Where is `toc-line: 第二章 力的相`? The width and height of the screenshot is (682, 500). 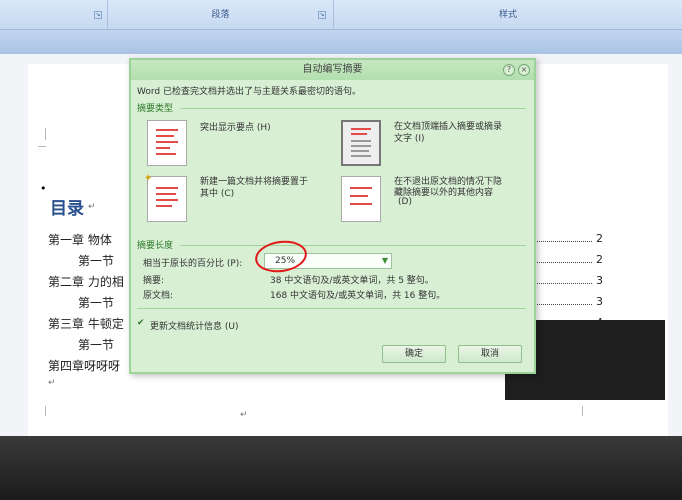 toc-line: 第二章 力的相 is located at coordinates (86, 281).